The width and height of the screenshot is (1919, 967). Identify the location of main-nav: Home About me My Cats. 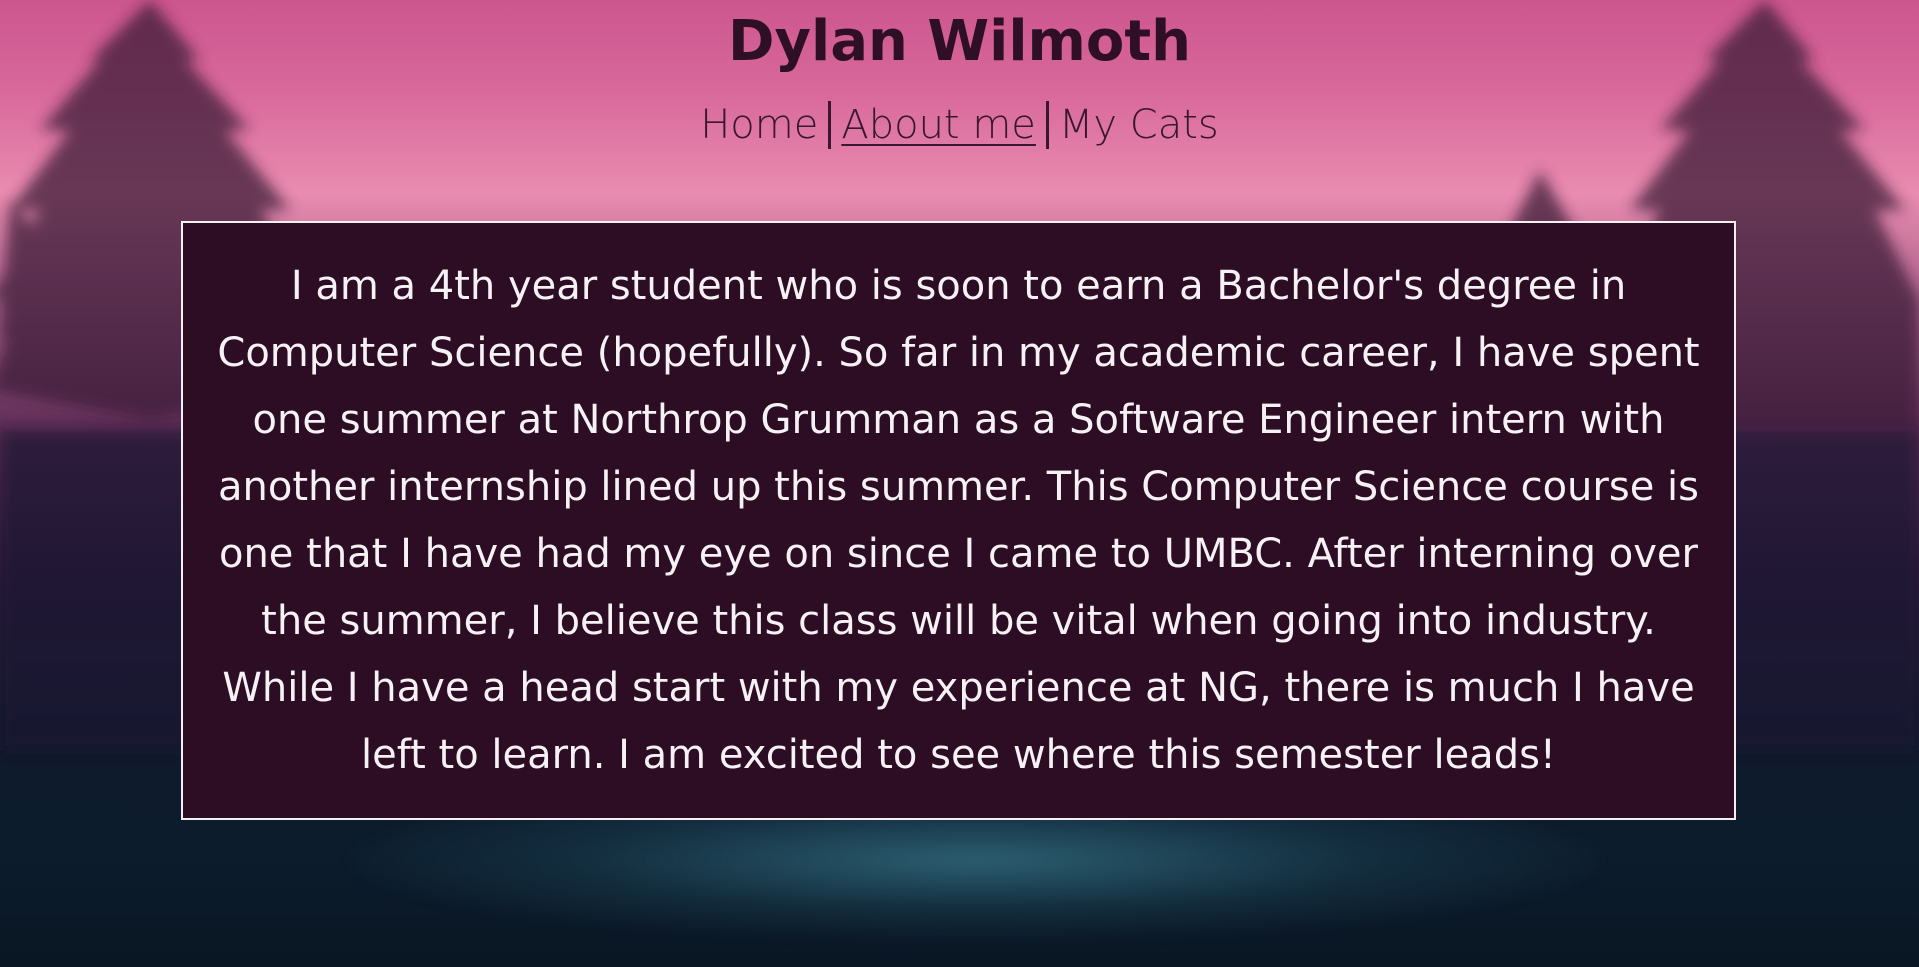
(959, 125).